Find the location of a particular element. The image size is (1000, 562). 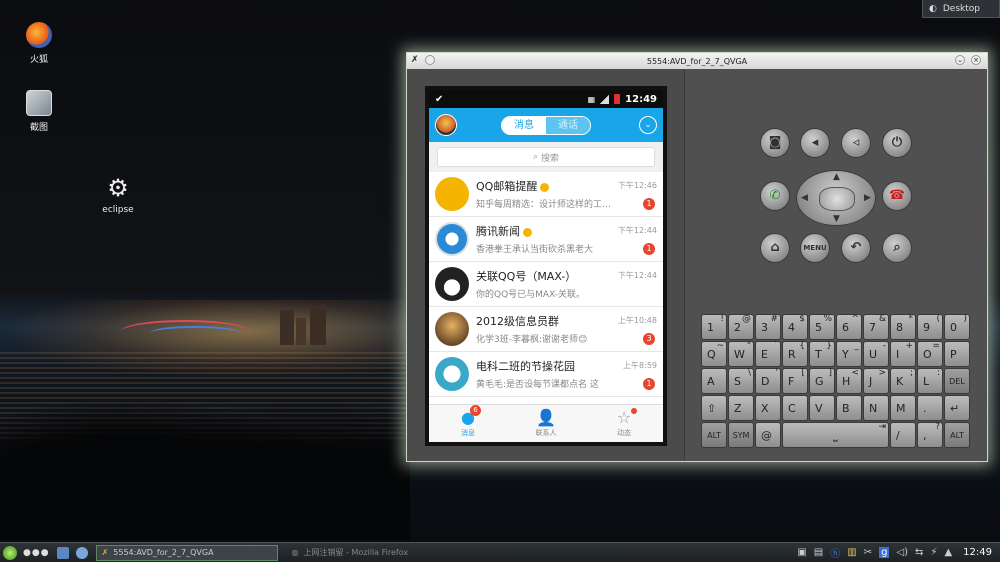

menu-button: MENU is located at coordinates (815, 248).